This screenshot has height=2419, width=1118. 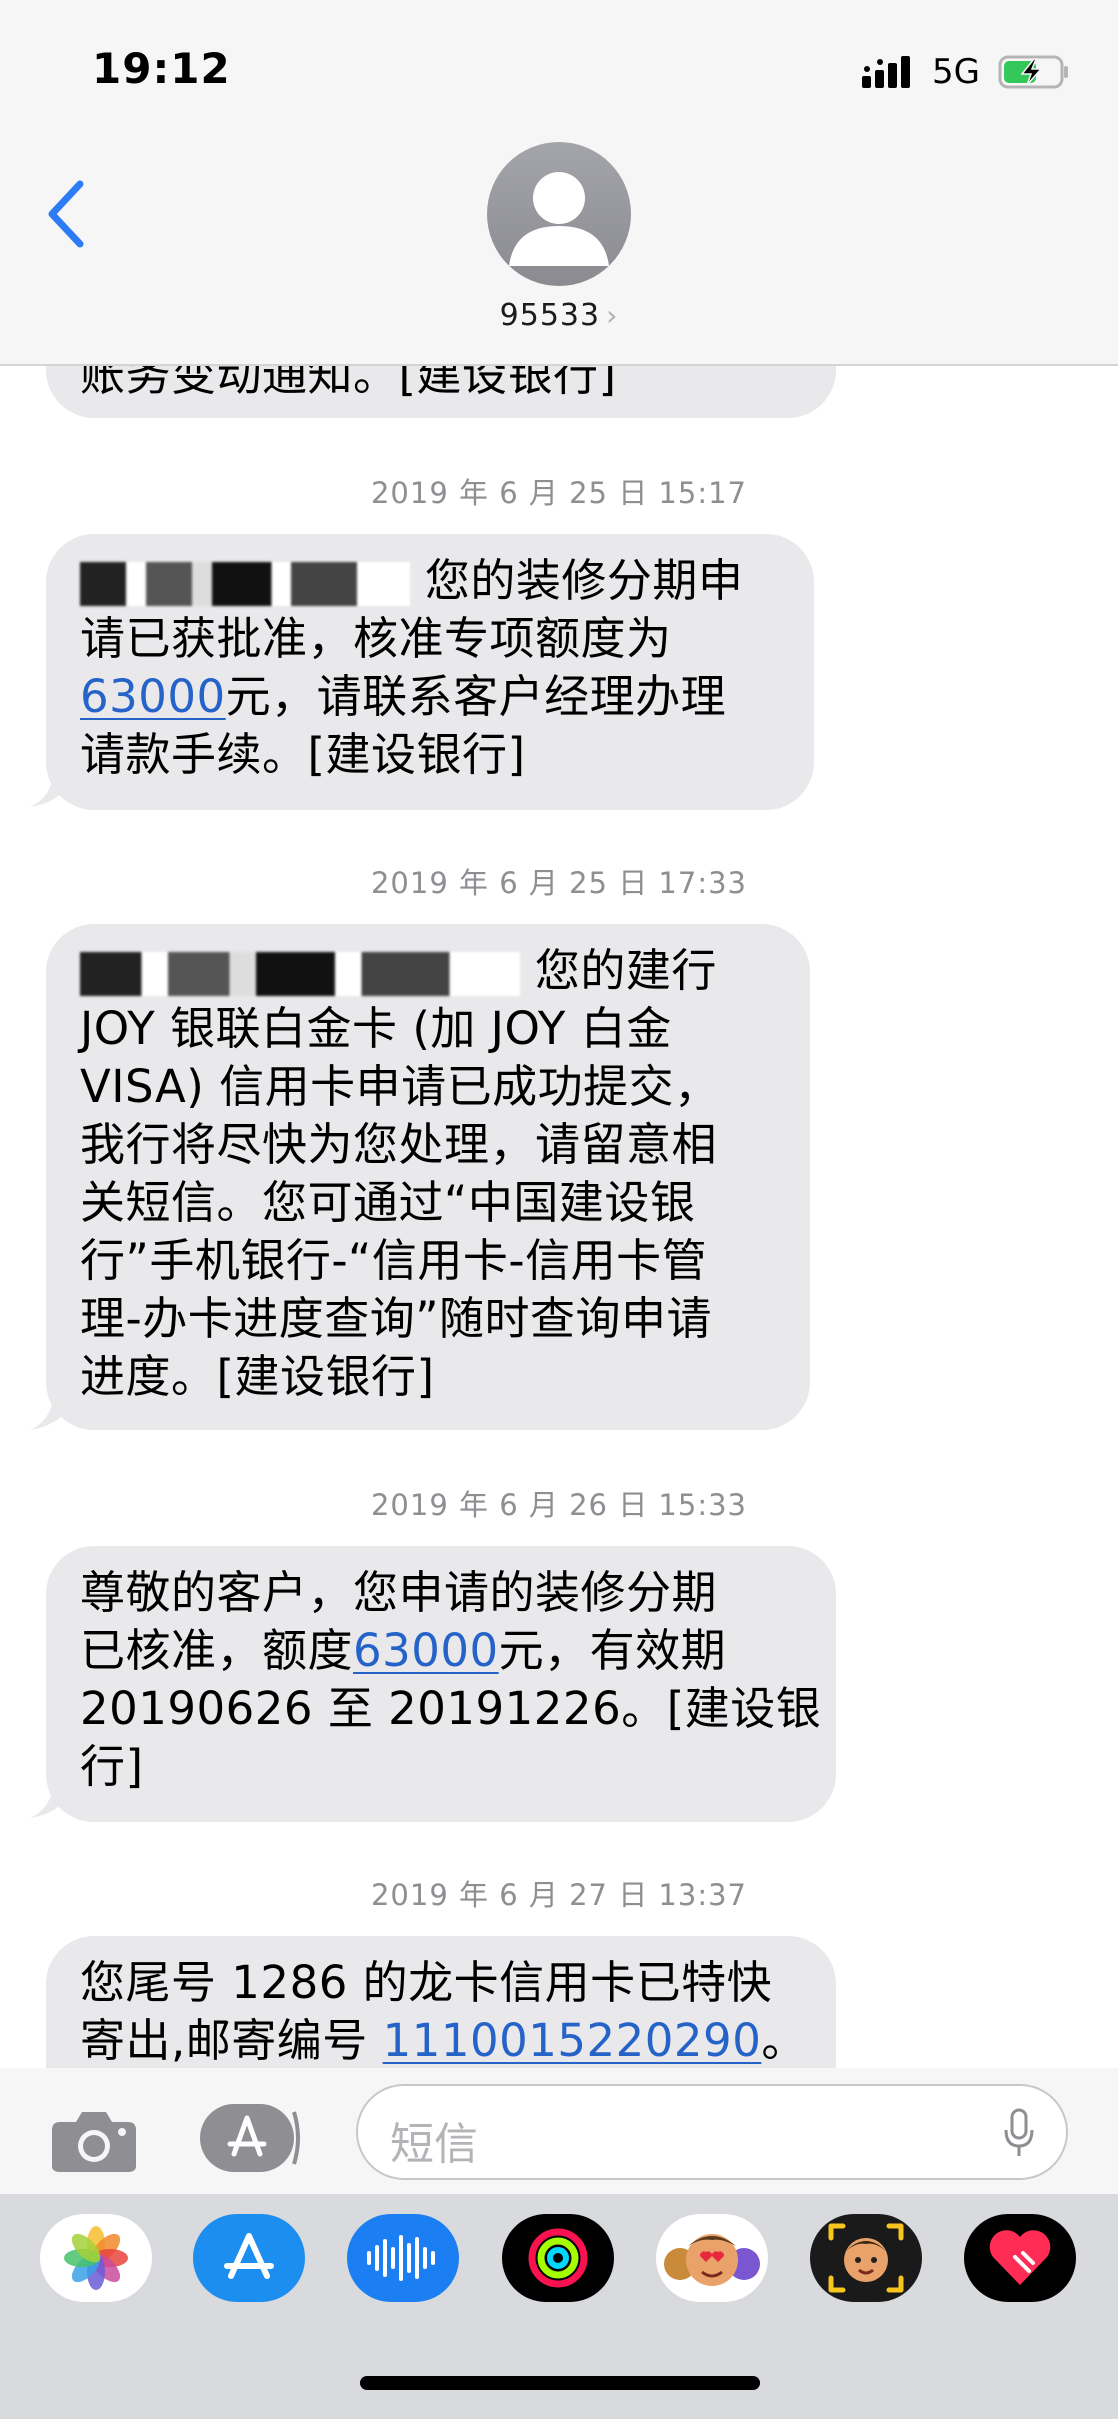 I want to click on message-line: 您的建行, so click(x=428, y=971).